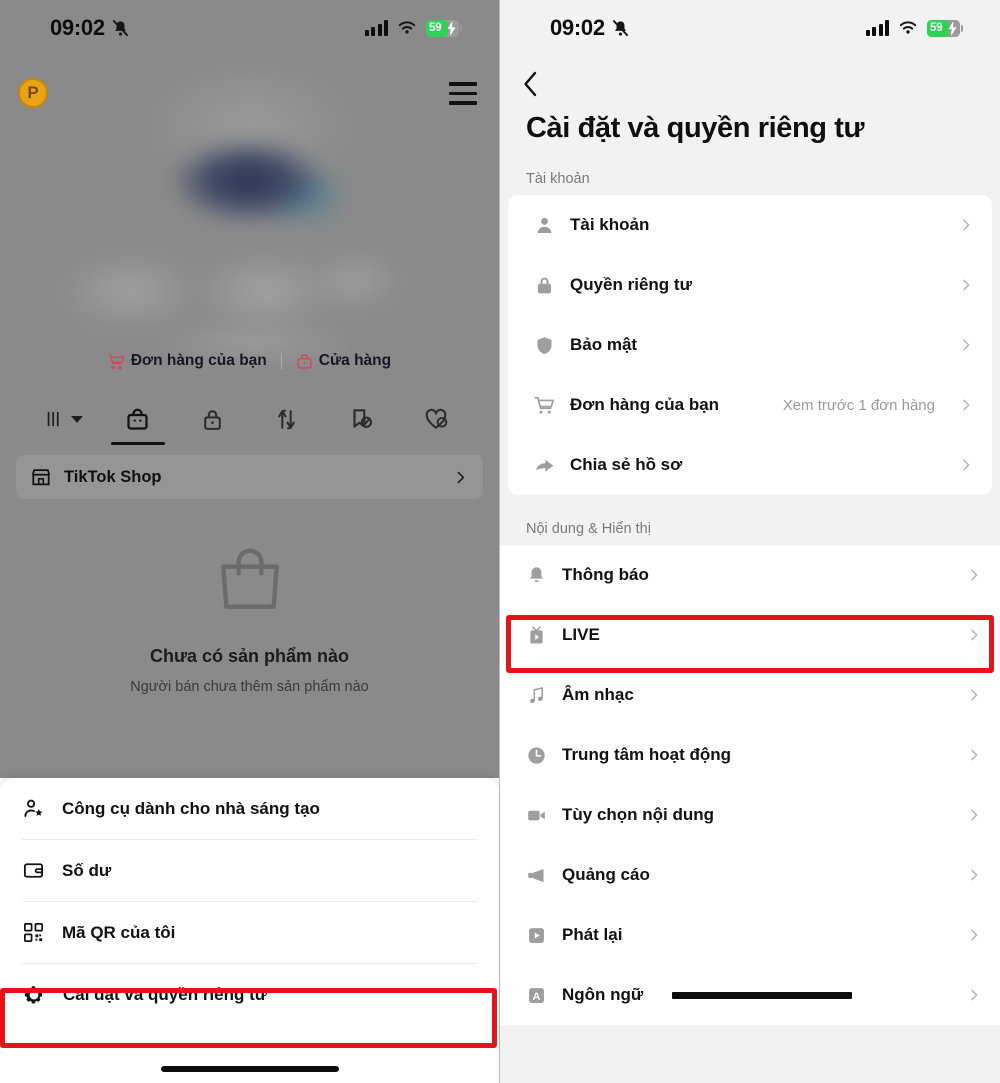  Describe the element at coordinates (605, 574) in the screenshot. I see `row-label: Thông báo` at that location.